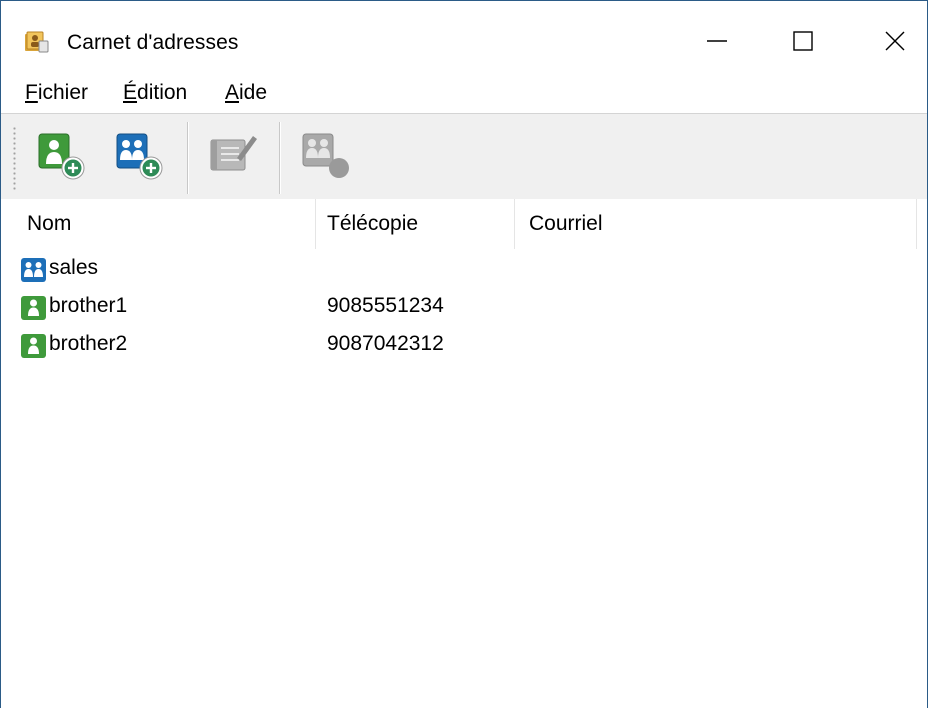 The image size is (930, 708). I want to click on entry-fax: 9087042312, so click(385, 343).